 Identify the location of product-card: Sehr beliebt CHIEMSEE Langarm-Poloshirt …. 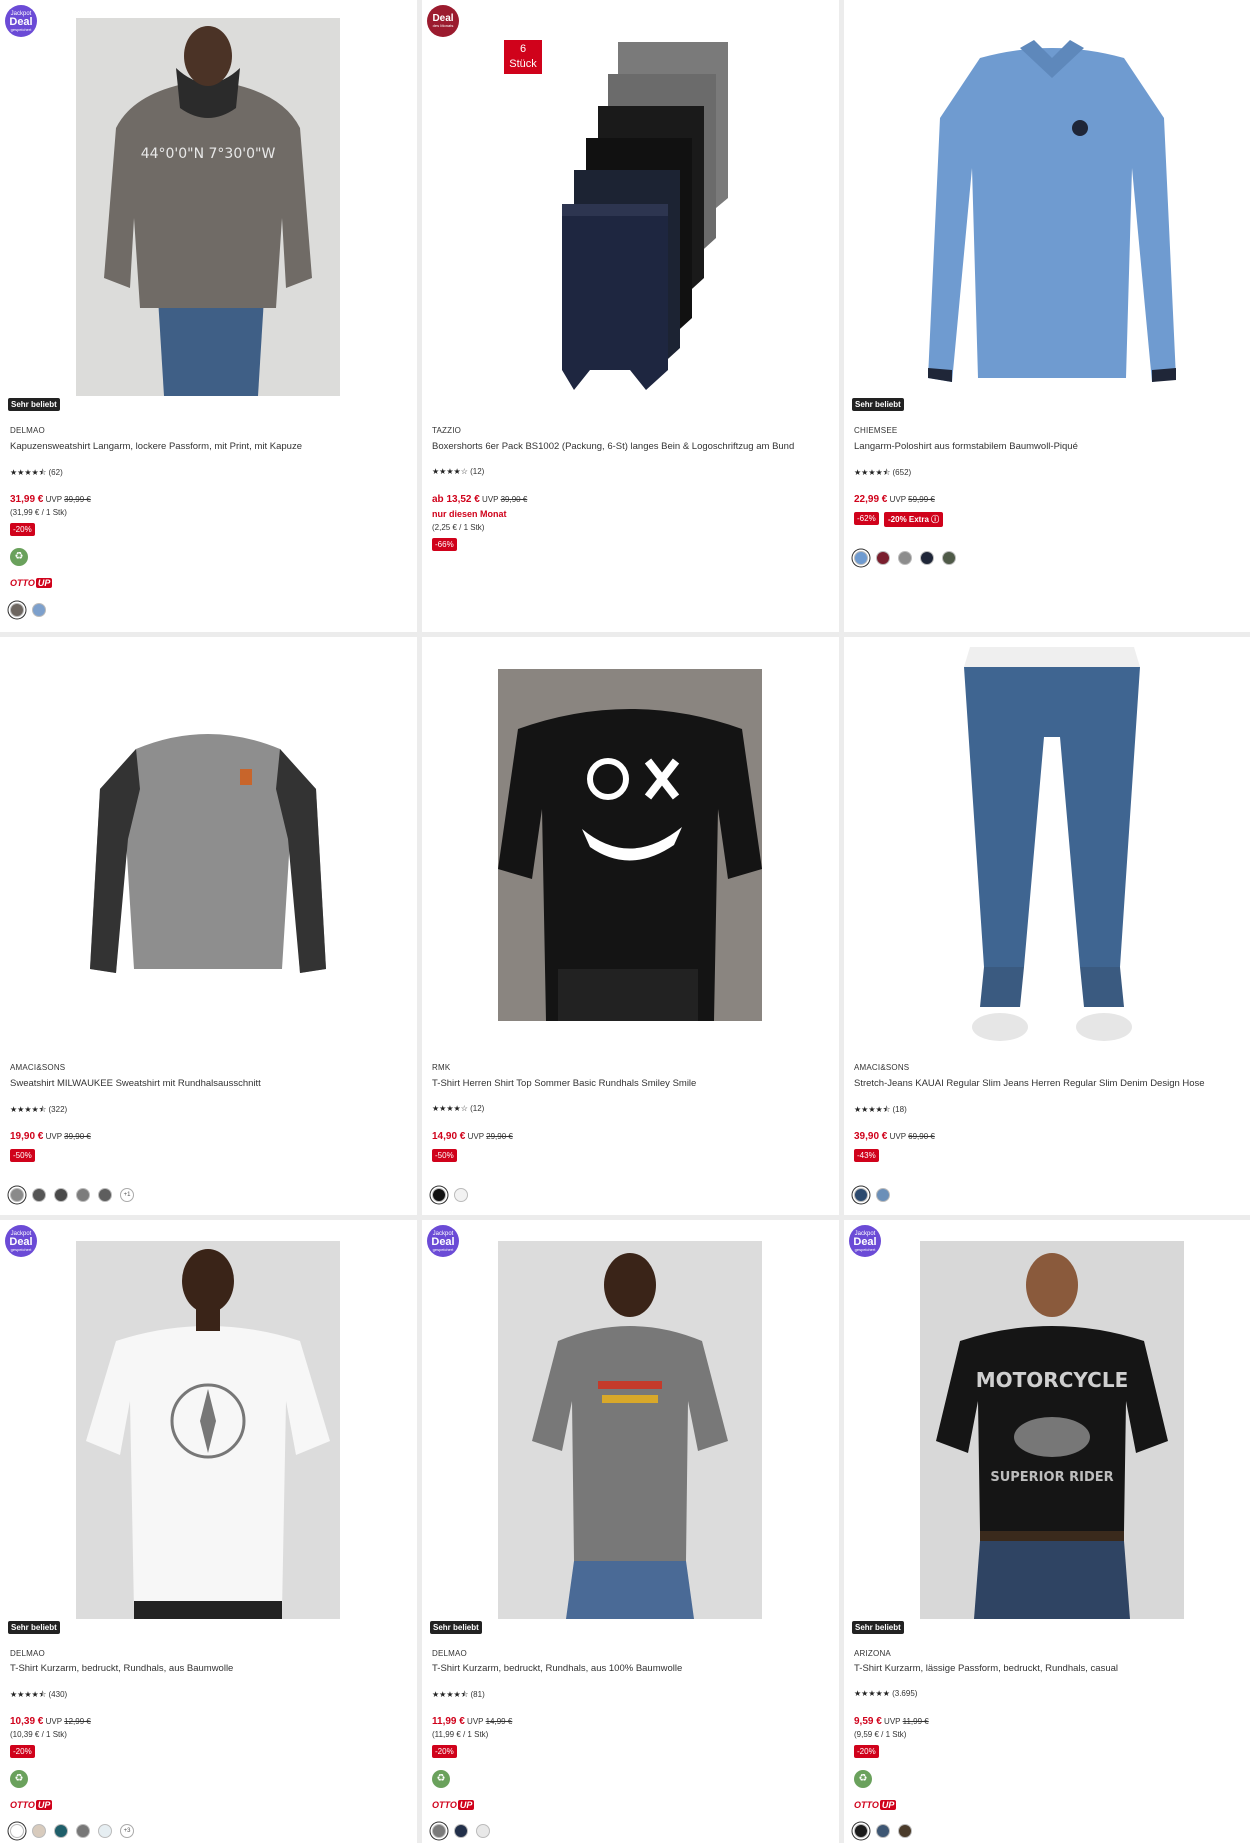
(1047, 316).